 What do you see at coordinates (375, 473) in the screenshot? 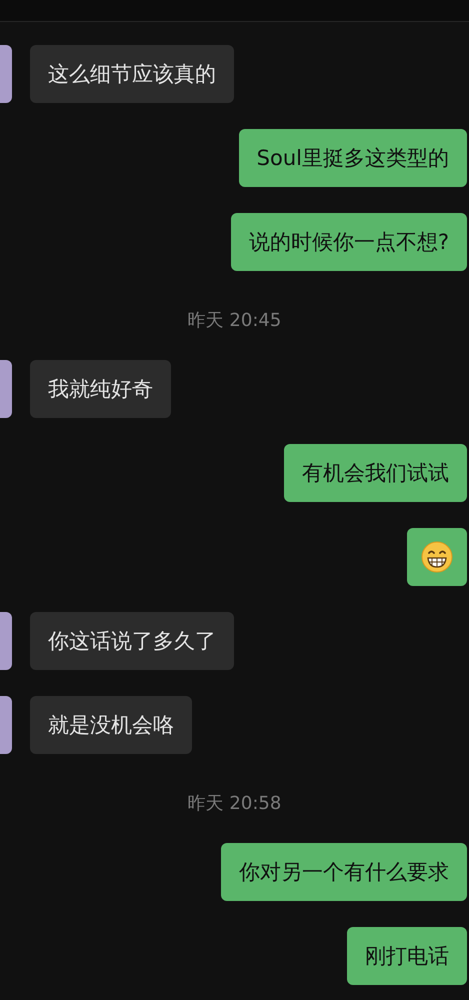
I see `message-bubble: 有机会我们试试` at bounding box center [375, 473].